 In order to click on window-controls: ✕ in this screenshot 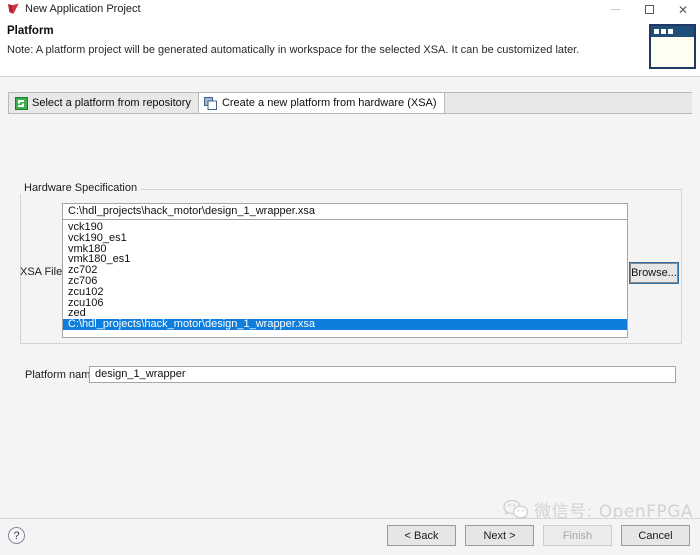, I will do `click(649, 9)`.